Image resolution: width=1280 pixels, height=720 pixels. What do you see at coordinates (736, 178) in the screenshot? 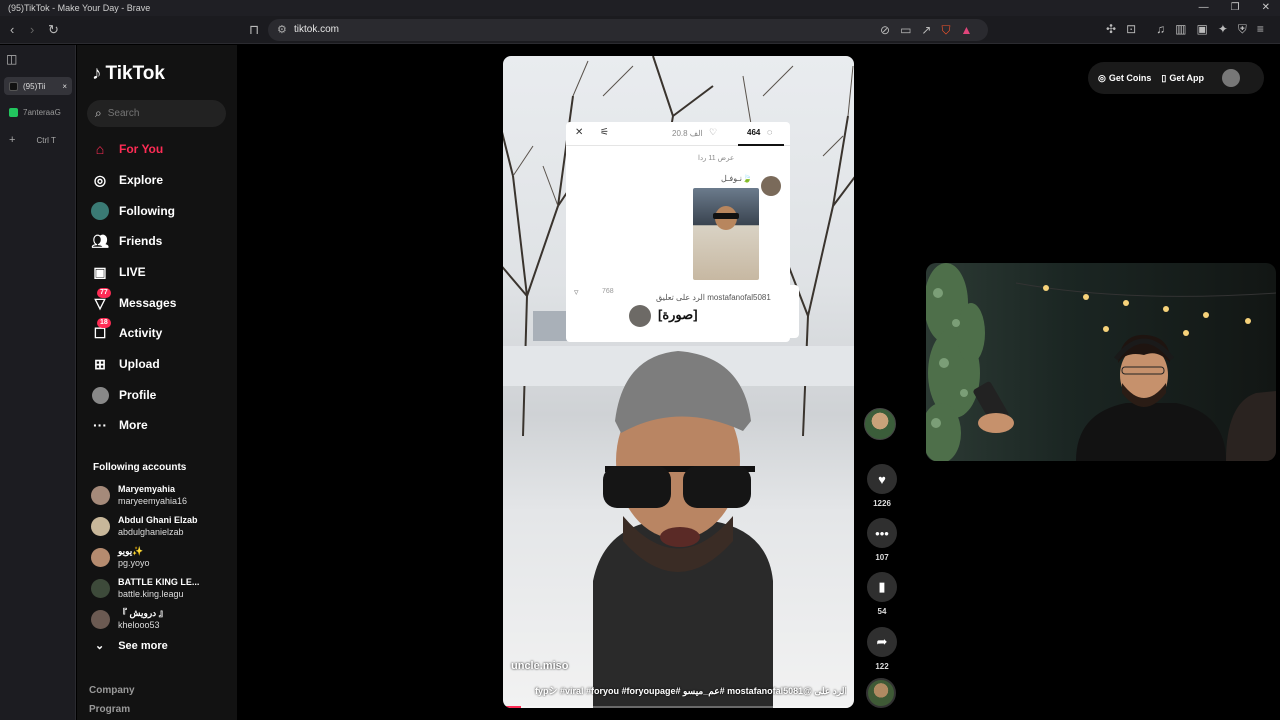
I see `commenter-name: نـوفـل🍃` at bounding box center [736, 178].